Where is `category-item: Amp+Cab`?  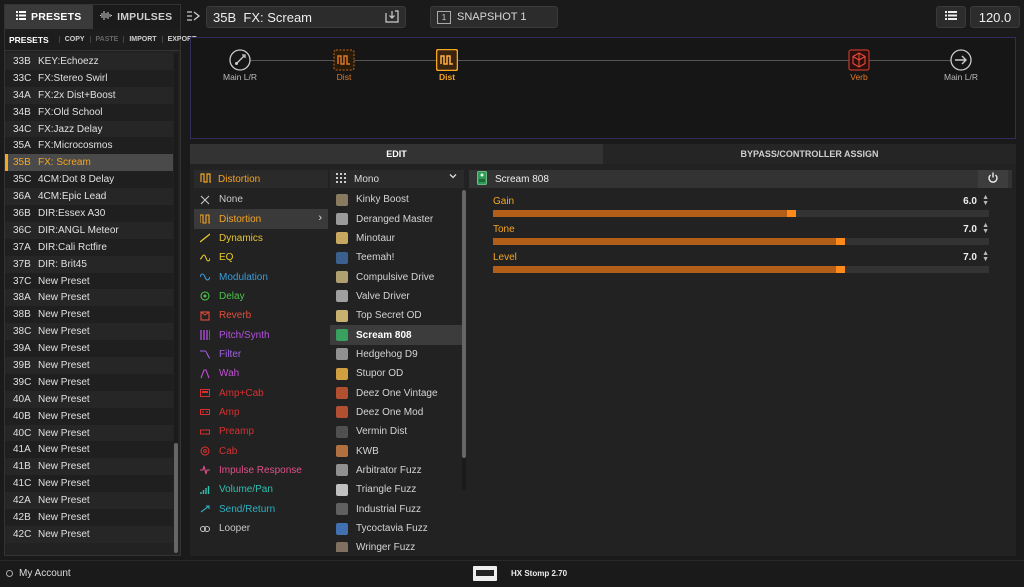
category-item: Amp+Cab is located at coordinates (261, 392).